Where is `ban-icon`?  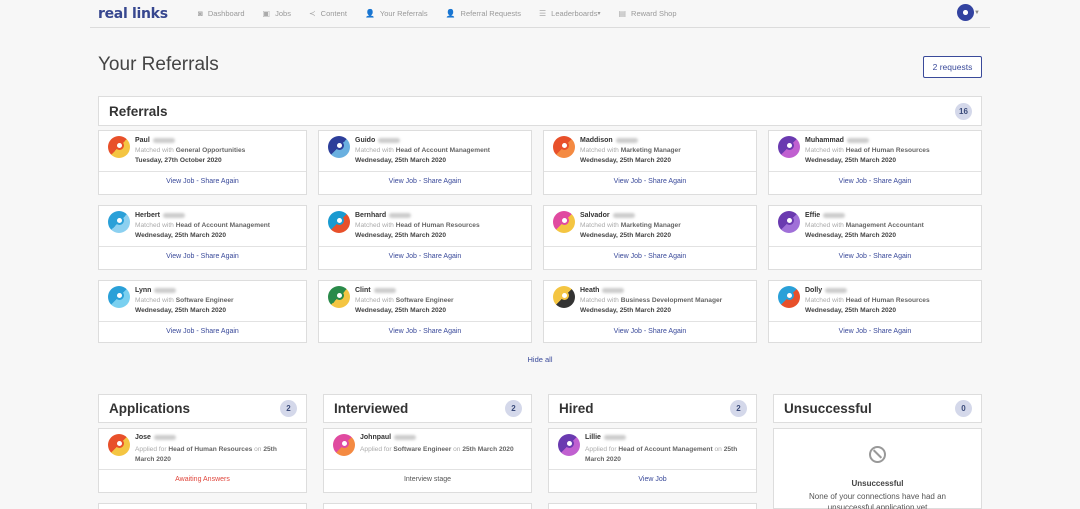
ban-icon is located at coordinates (877, 454).